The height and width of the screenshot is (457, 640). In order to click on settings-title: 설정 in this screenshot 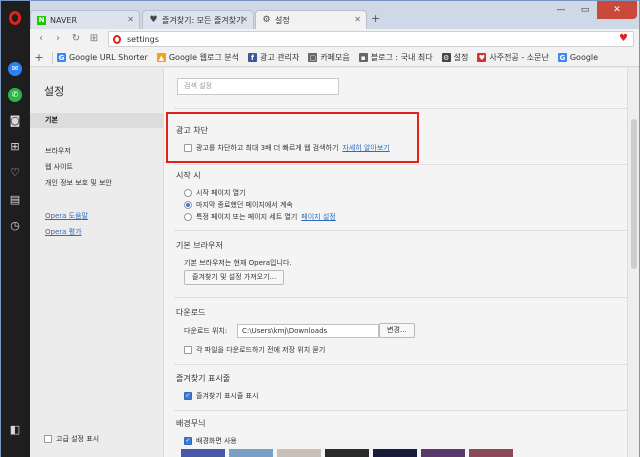, I will do `click(54, 91)`.